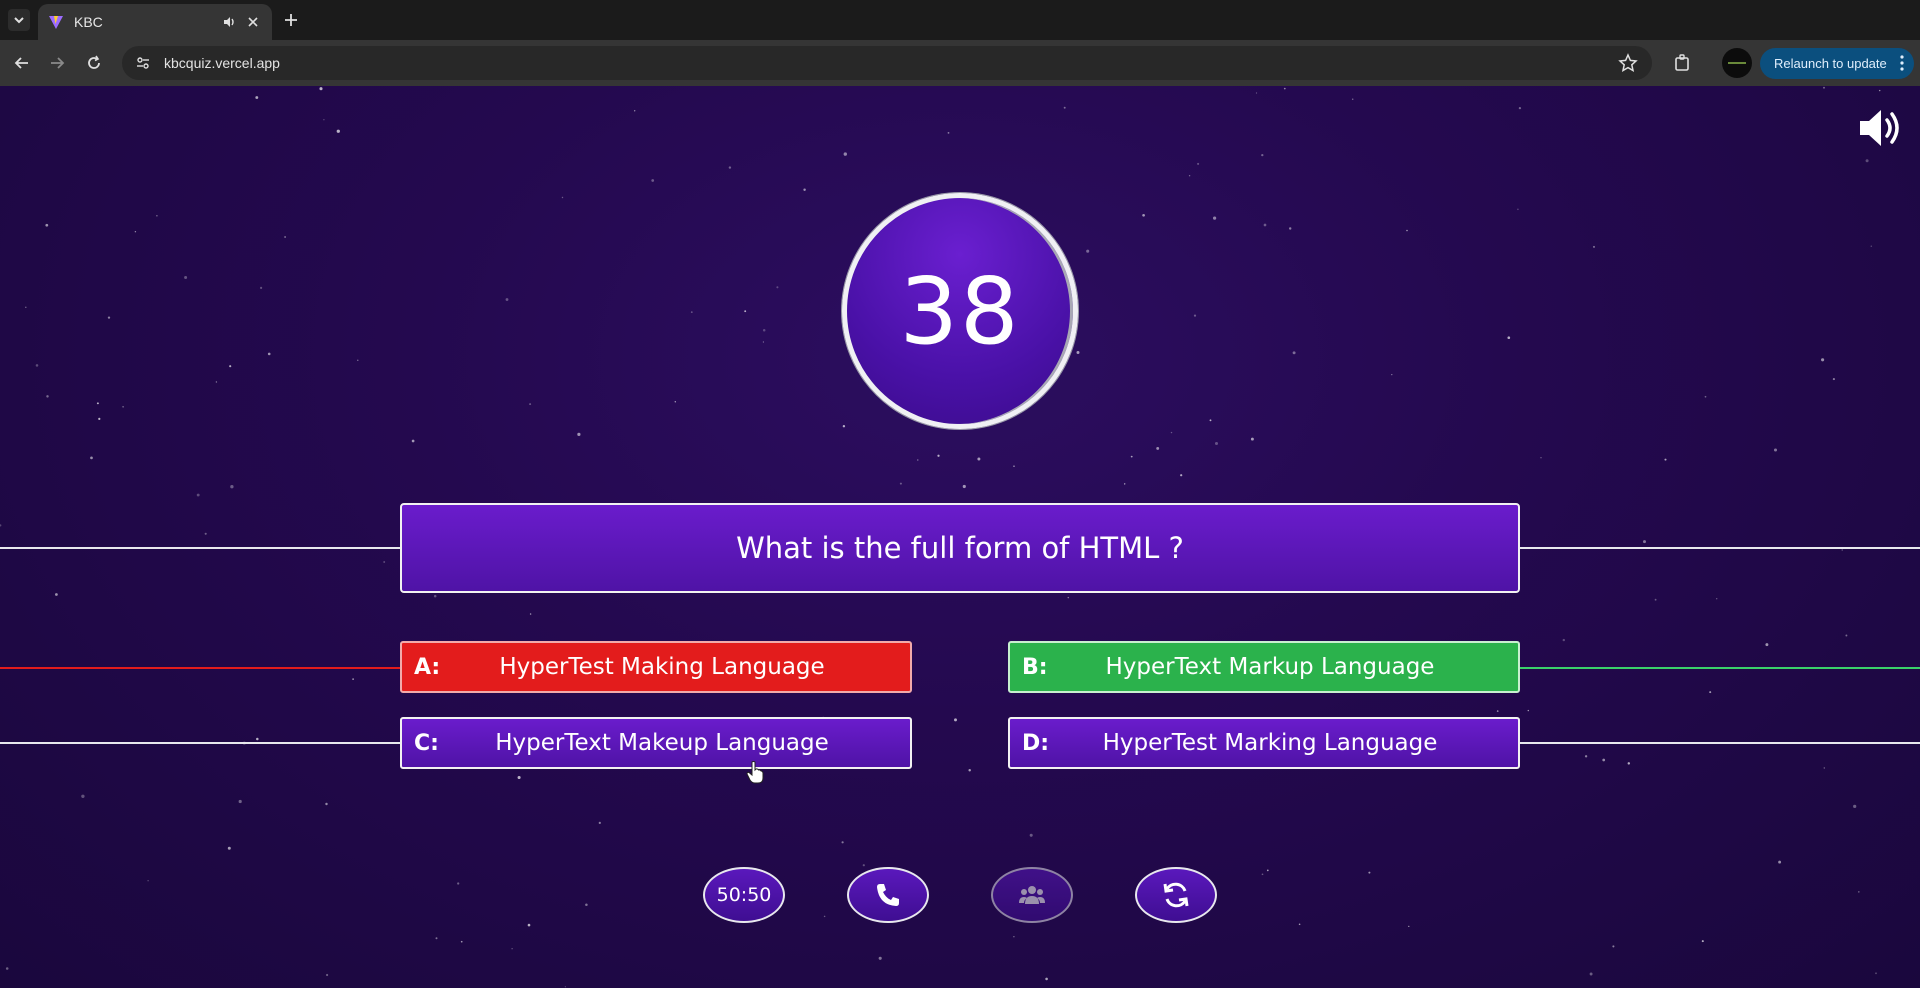 The width and height of the screenshot is (1920, 988). Describe the element at coordinates (426, 743) in the screenshot. I see `option-letter: C:` at that location.